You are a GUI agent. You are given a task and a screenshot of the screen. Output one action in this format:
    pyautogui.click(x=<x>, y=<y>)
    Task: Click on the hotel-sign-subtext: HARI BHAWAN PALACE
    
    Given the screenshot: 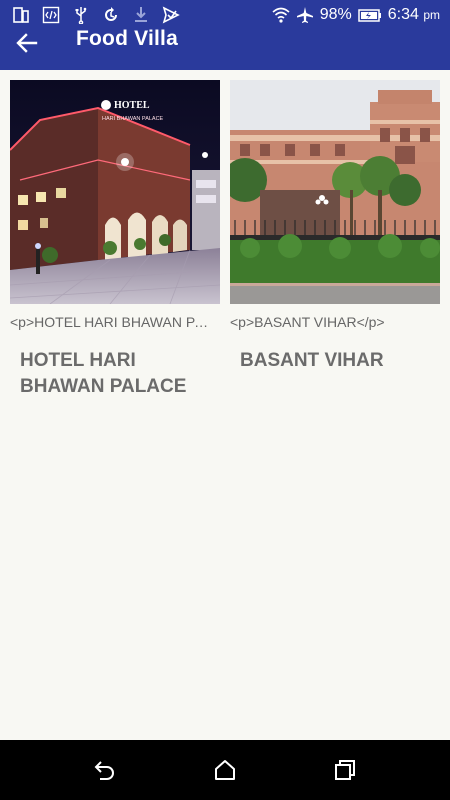 What is the action you would take?
    pyautogui.click(x=133, y=119)
    